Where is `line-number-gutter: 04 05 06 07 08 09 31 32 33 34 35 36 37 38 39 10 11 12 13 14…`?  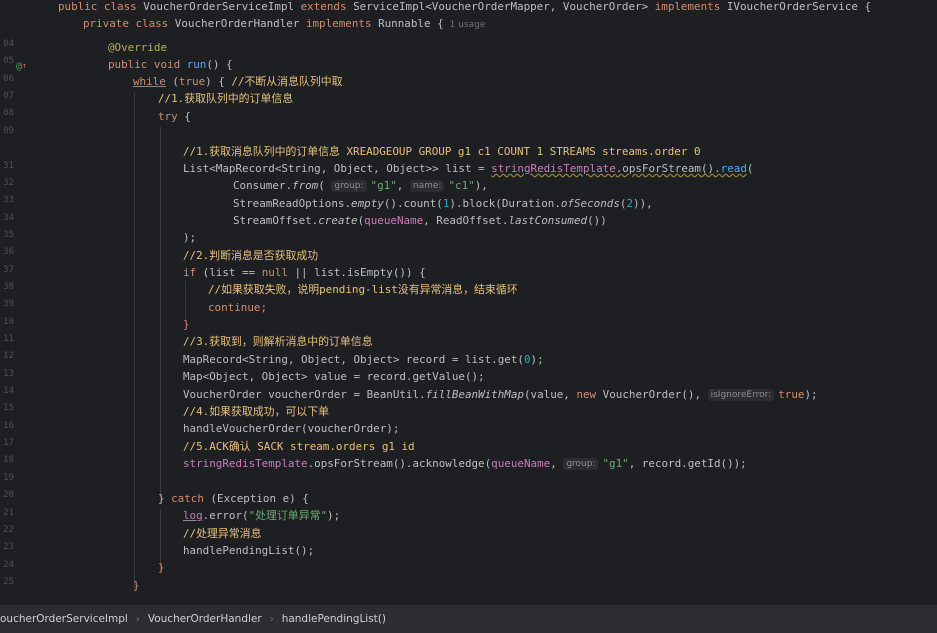 line-number-gutter: 04 05 06 07 08 09 31 32 33 34 35 36 37 38 39 10 11 12 13 14… is located at coordinates (23, 302).